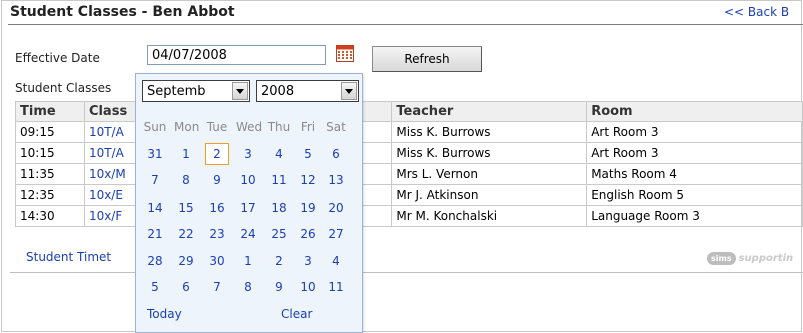  Describe the element at coordinates (766, 258) in the screenshot. I see `sims-logo-text: supportin` at that location.